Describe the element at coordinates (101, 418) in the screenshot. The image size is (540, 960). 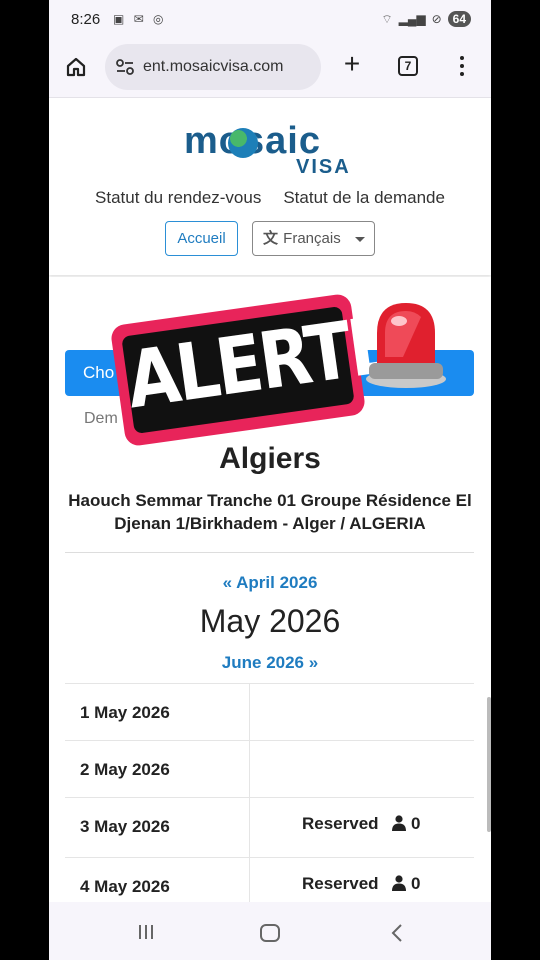
I see `request-label: Dem` at that location.